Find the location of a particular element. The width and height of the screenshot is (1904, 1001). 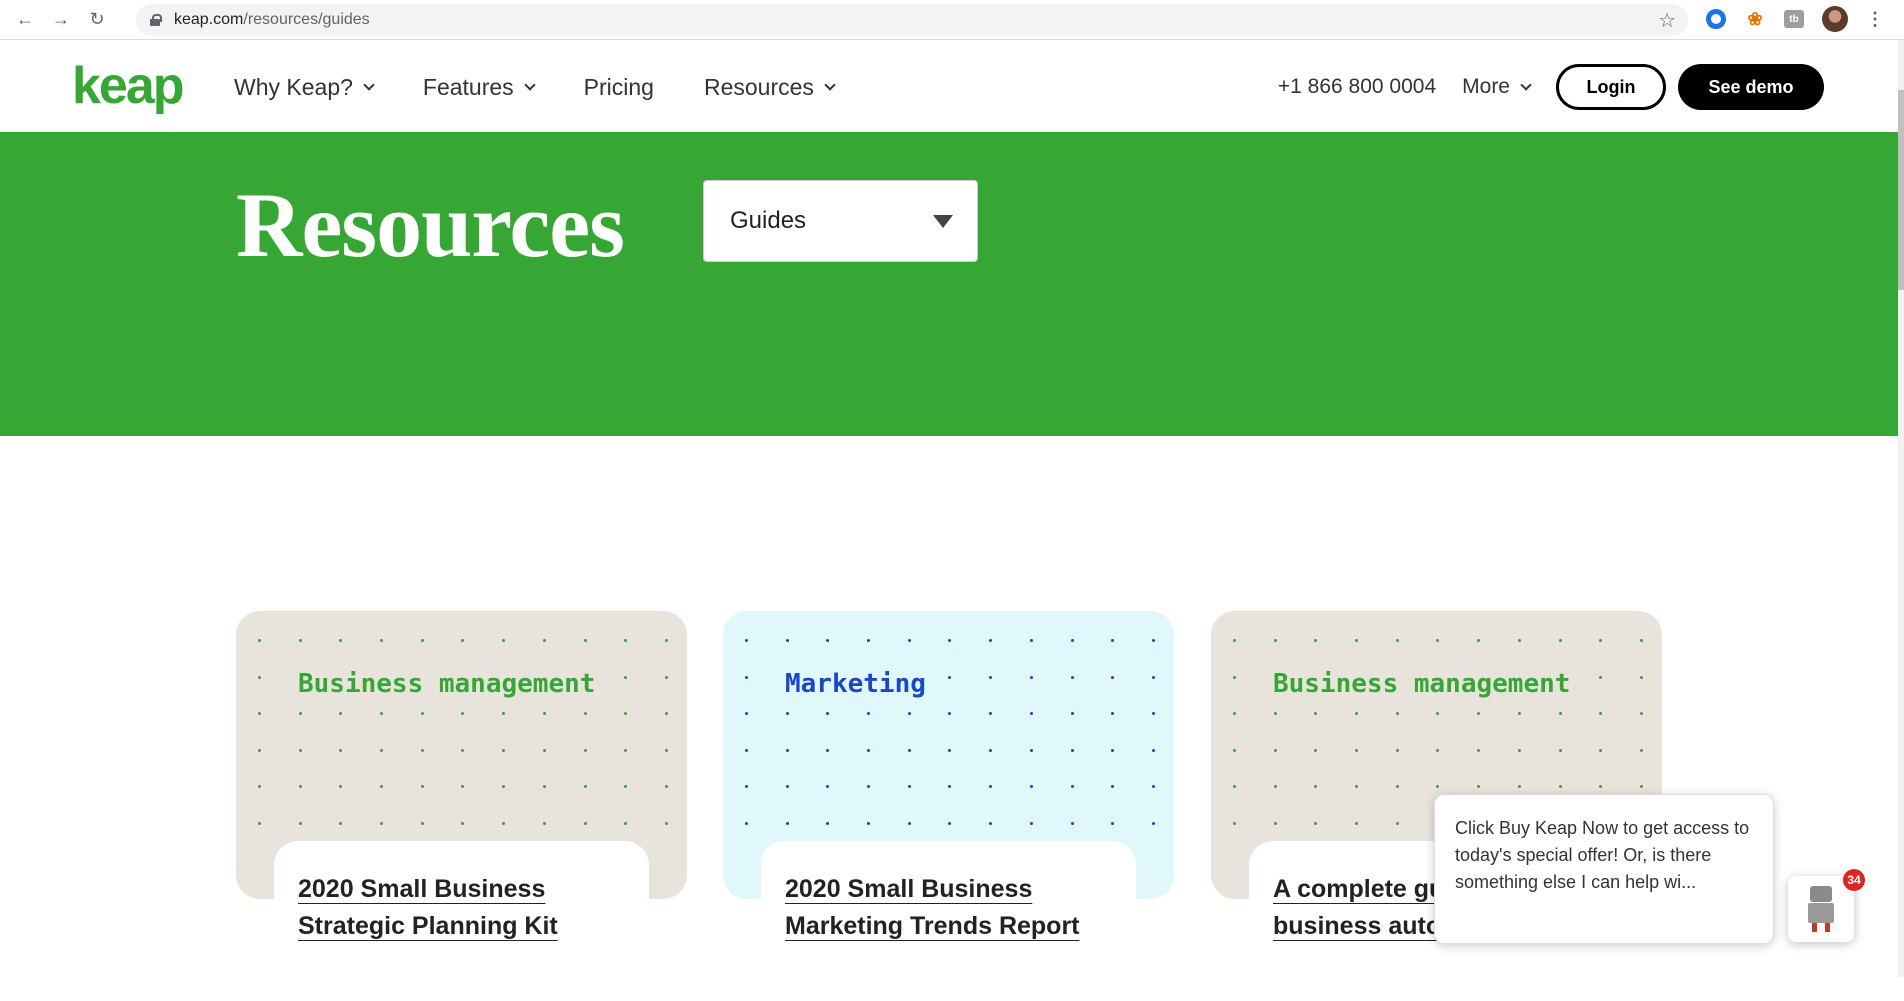

nav-resources: Resources is located at coordinates (769, 87).